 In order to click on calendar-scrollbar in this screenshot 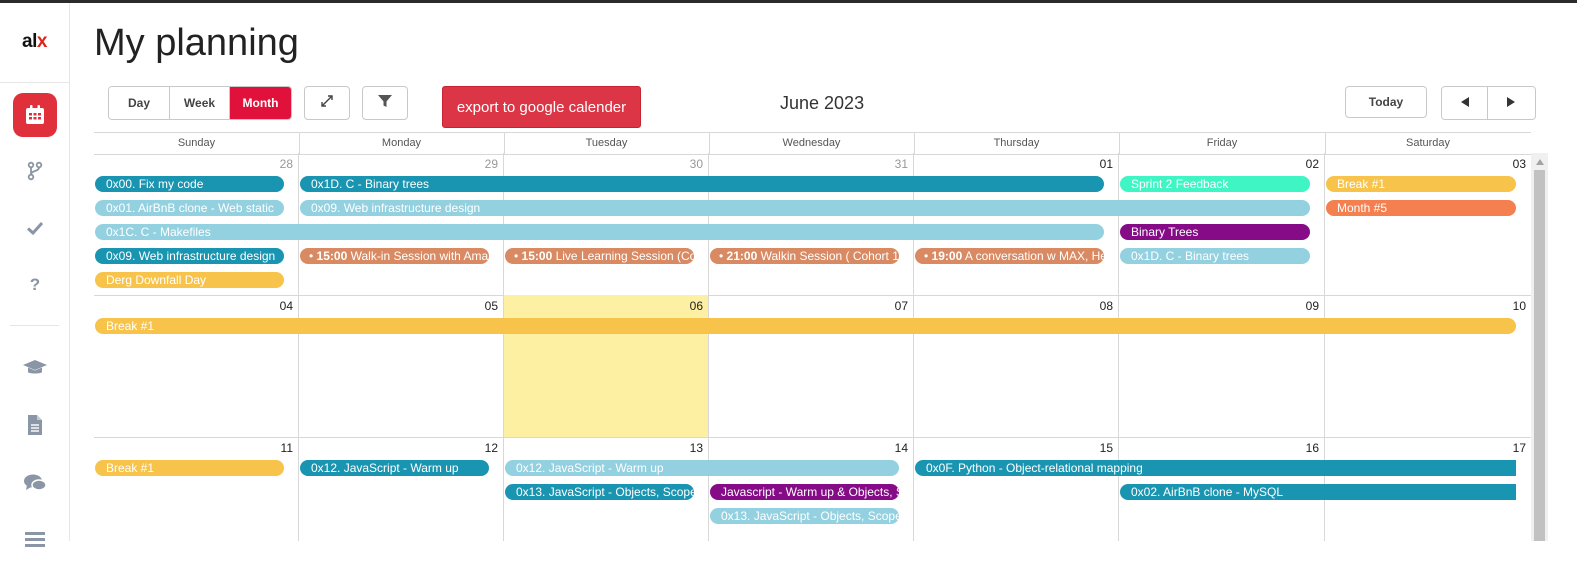, I will do `click(1539, 347)`.